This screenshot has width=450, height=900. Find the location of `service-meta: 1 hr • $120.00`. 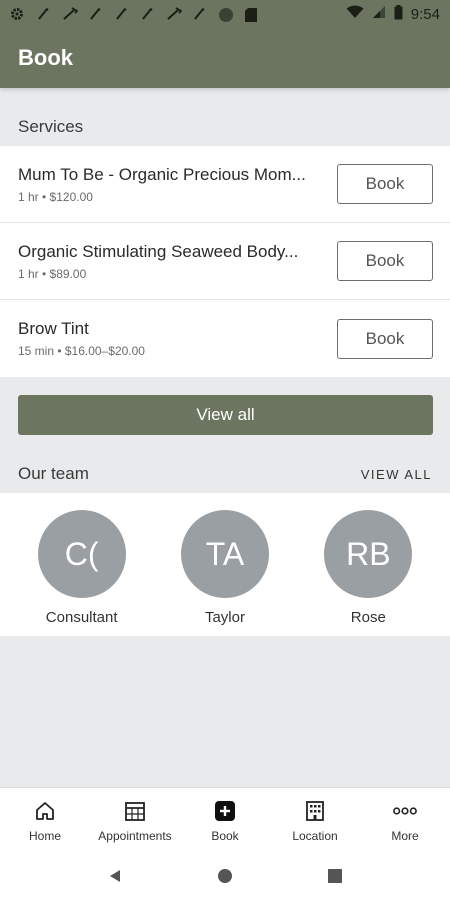

service-meta: 1 hr • $120.00 is located at coordinates (55, 196).